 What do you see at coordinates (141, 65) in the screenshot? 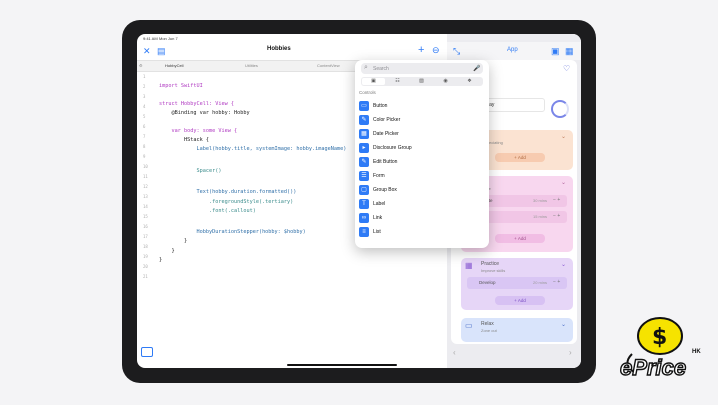
I see `tab-settings-icon: ⚙` at bounding box center [141, 65].